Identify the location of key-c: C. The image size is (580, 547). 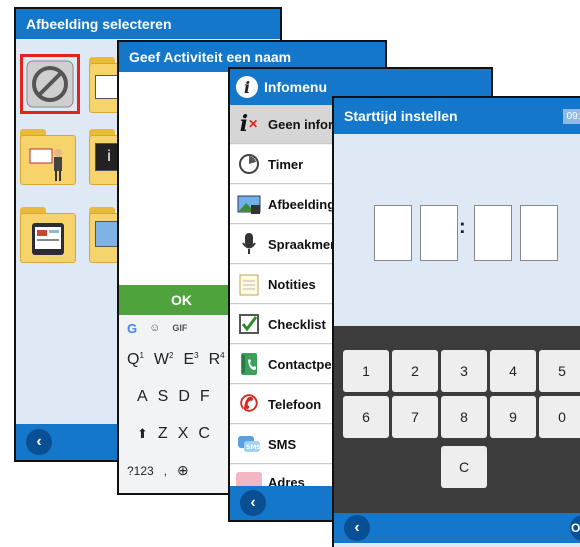
(204, 434).